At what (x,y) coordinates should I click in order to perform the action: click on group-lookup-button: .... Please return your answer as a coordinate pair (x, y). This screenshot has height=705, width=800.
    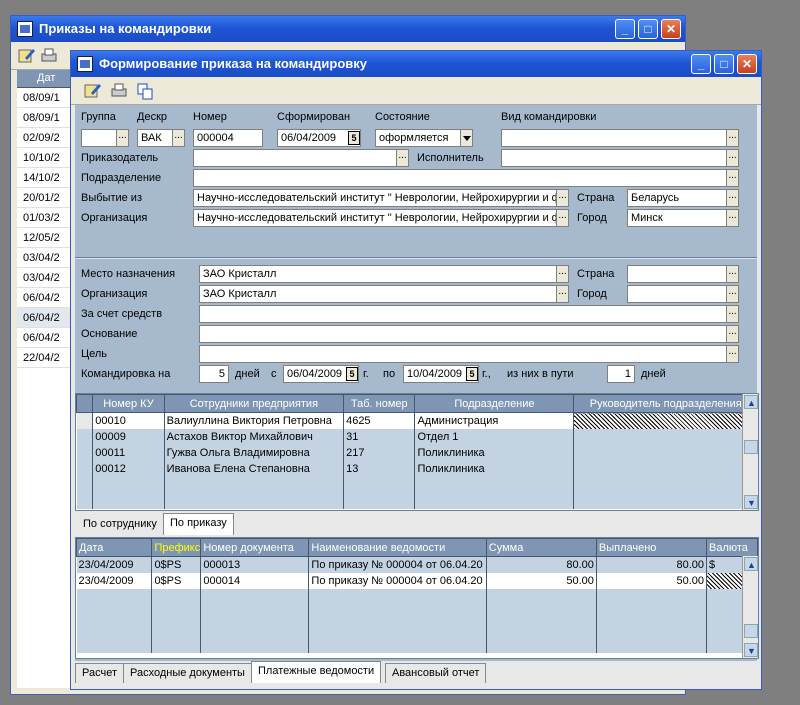
    Looking at the image, I should click on (122, 138).